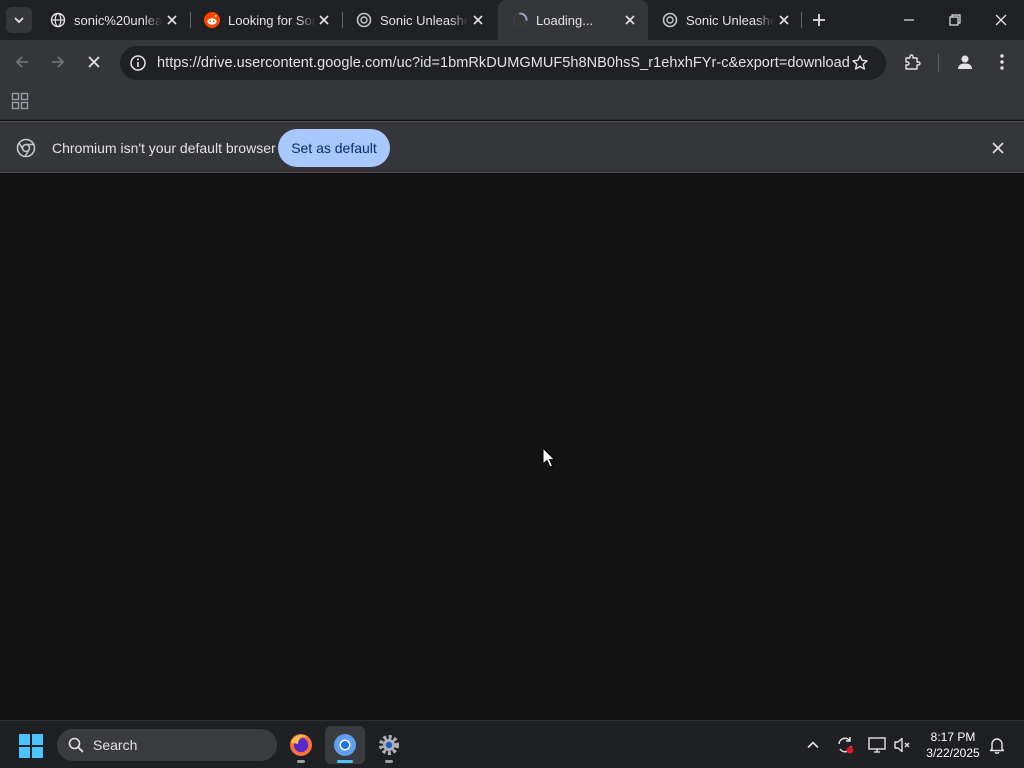 The height and width of the screenshot is (768, 1024). I want to click on profile-button, so click(965, 62).